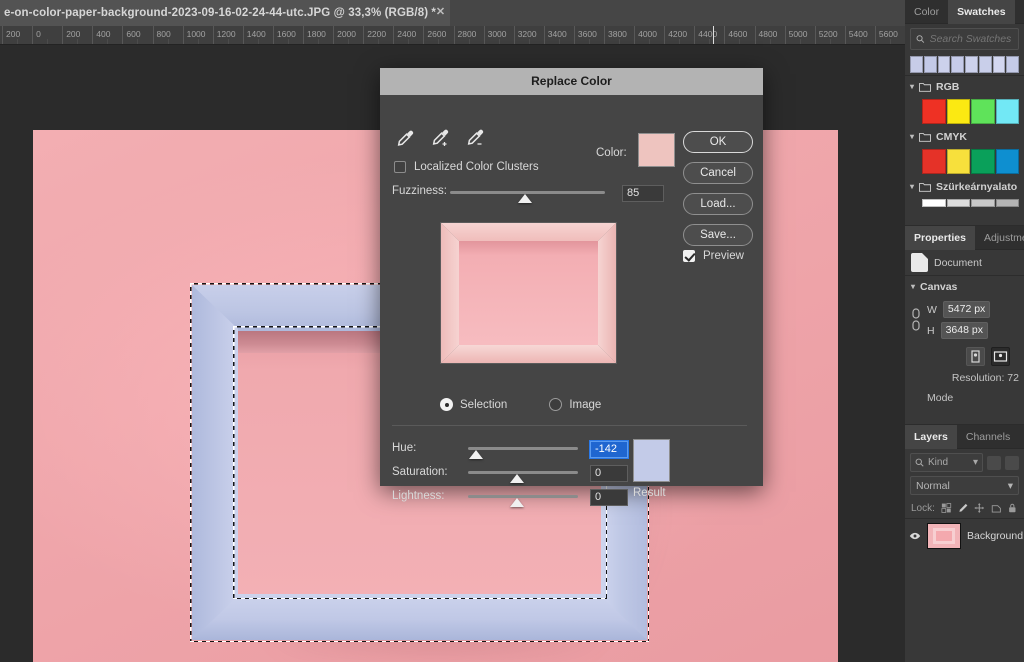 This screenshot has height=662, width=1024. Describe the element at coordinates (609, 497) in the screenshot. I see `lightness-value: 0` at that location.